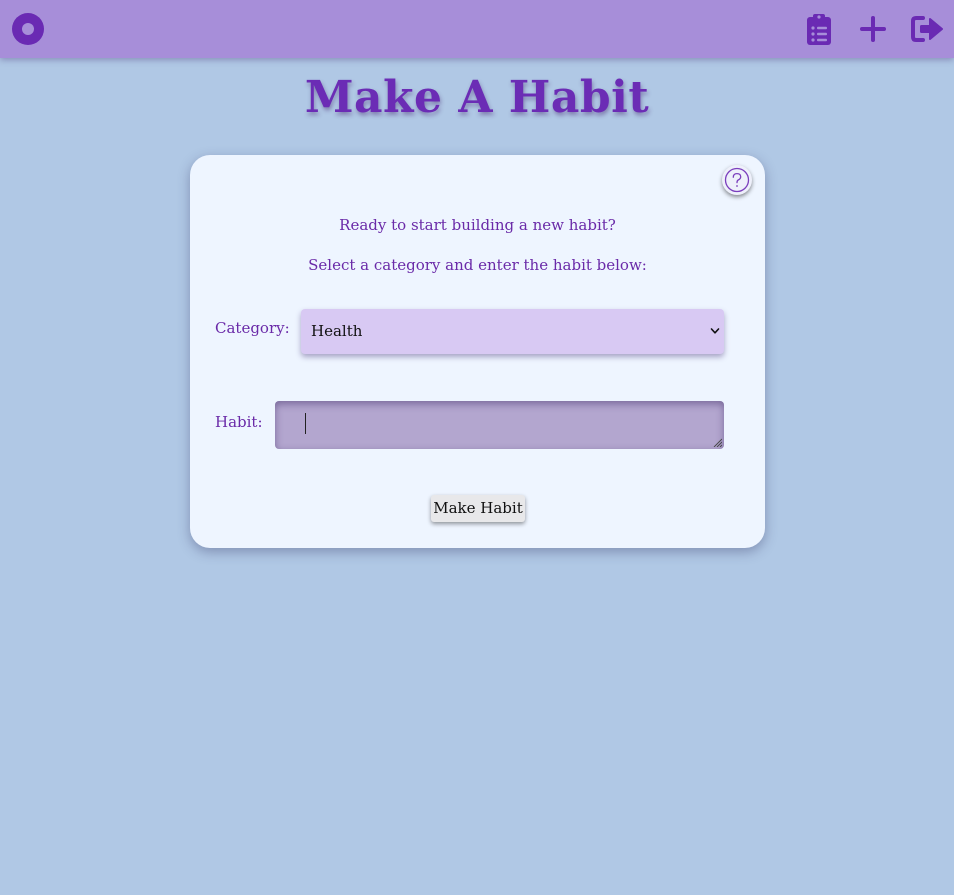  Describe the element at coordinates (305, 423) in the screenshot. I see `text-caret` at that location.